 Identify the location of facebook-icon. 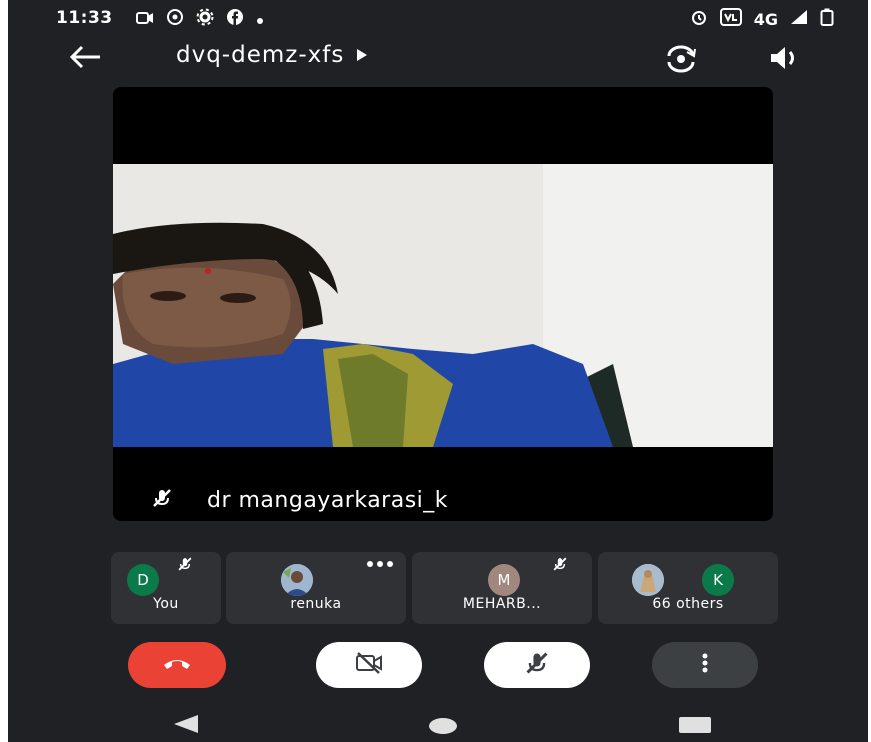
(235, 19).